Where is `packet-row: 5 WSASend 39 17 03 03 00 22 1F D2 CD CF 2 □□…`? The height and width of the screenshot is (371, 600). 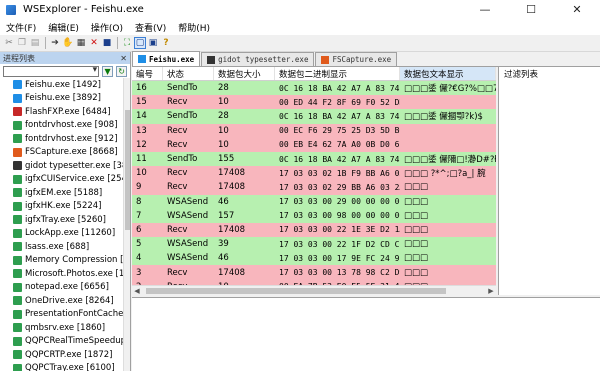
packet-row: 5 WSASend 39 17 03 03 00 22 1F D2 CD CF 2 □□… is located at coordinates (314, 244).